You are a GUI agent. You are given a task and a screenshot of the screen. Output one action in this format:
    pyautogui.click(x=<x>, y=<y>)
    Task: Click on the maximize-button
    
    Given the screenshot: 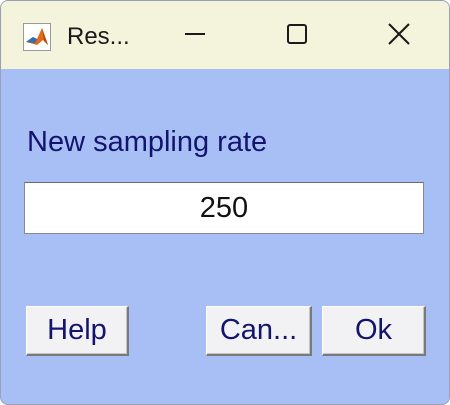 What is the action you would take?
    pyautogui.click(x=297, y=36)
    